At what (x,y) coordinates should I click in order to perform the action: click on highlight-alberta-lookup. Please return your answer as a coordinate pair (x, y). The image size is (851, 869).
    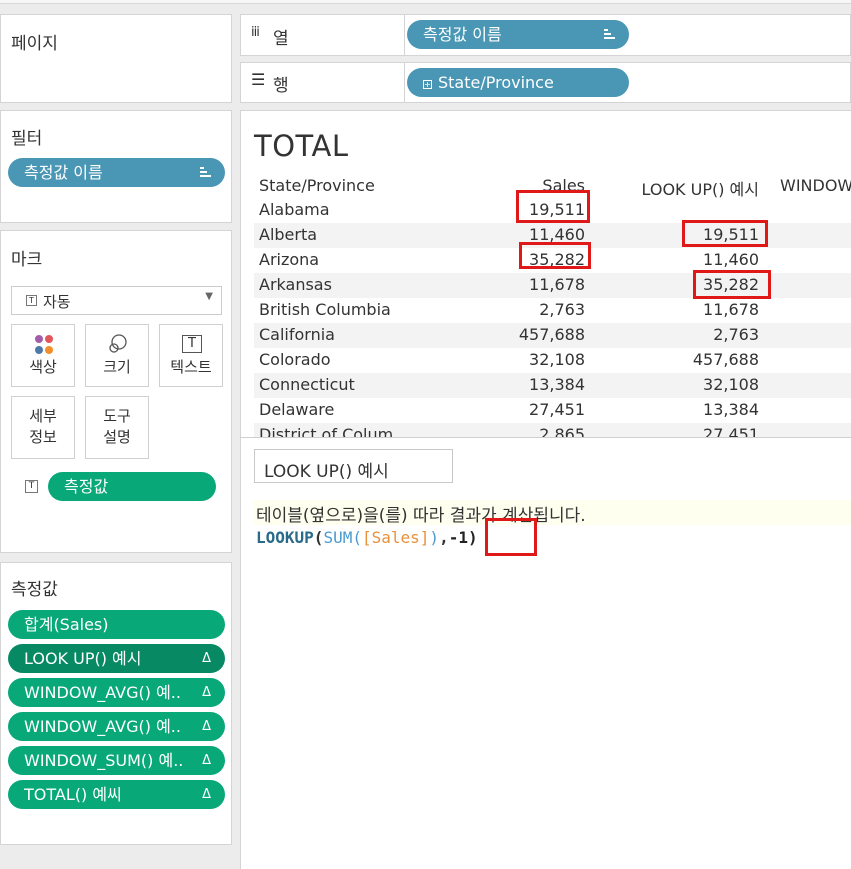
    Looking at the image, I should click on (725, 233).